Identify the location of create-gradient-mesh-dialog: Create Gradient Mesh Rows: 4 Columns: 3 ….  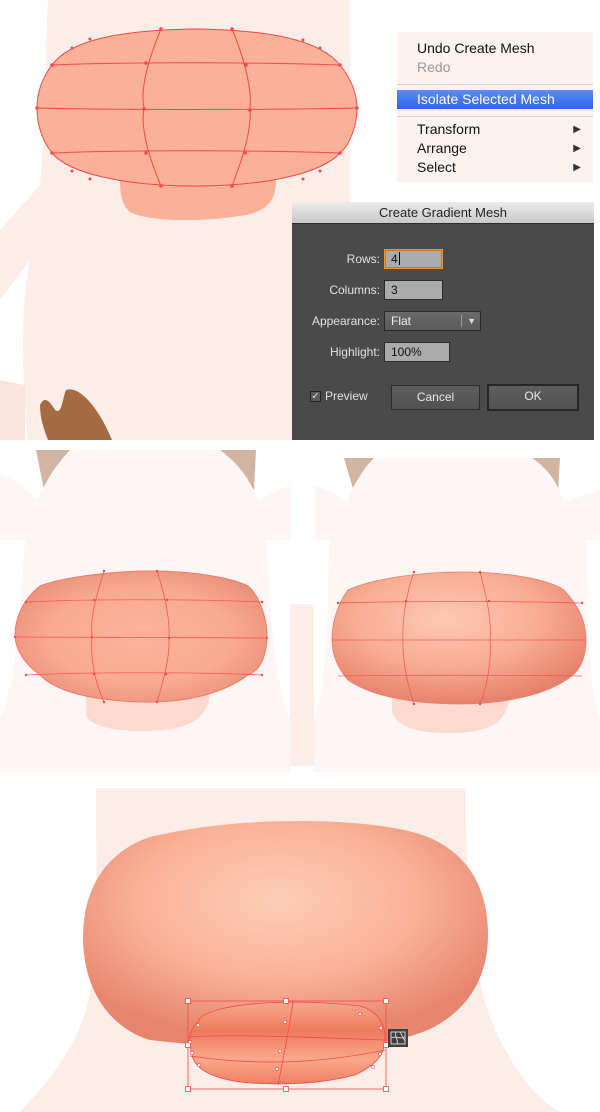
(443, 321).